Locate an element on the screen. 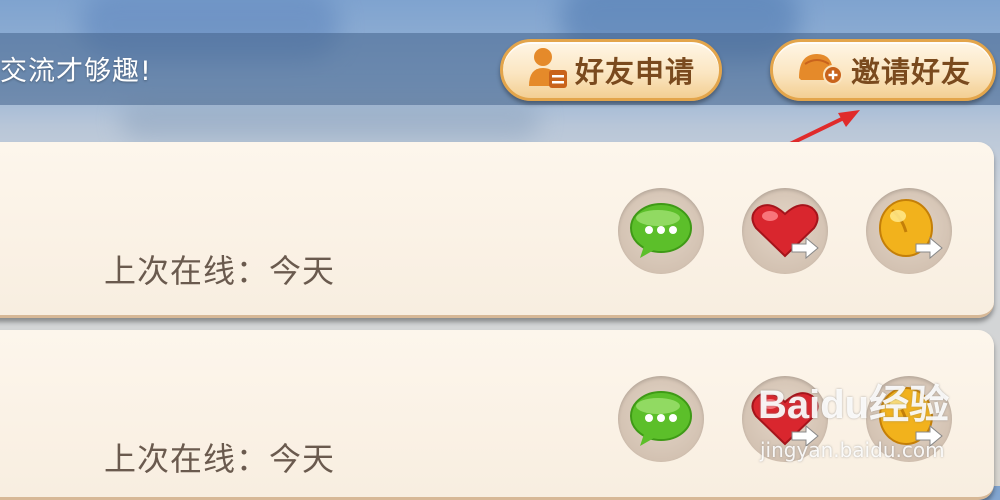 The width and height of the screenshot is (1000, 500). person-list-icon is located at coordinates (548, 70).